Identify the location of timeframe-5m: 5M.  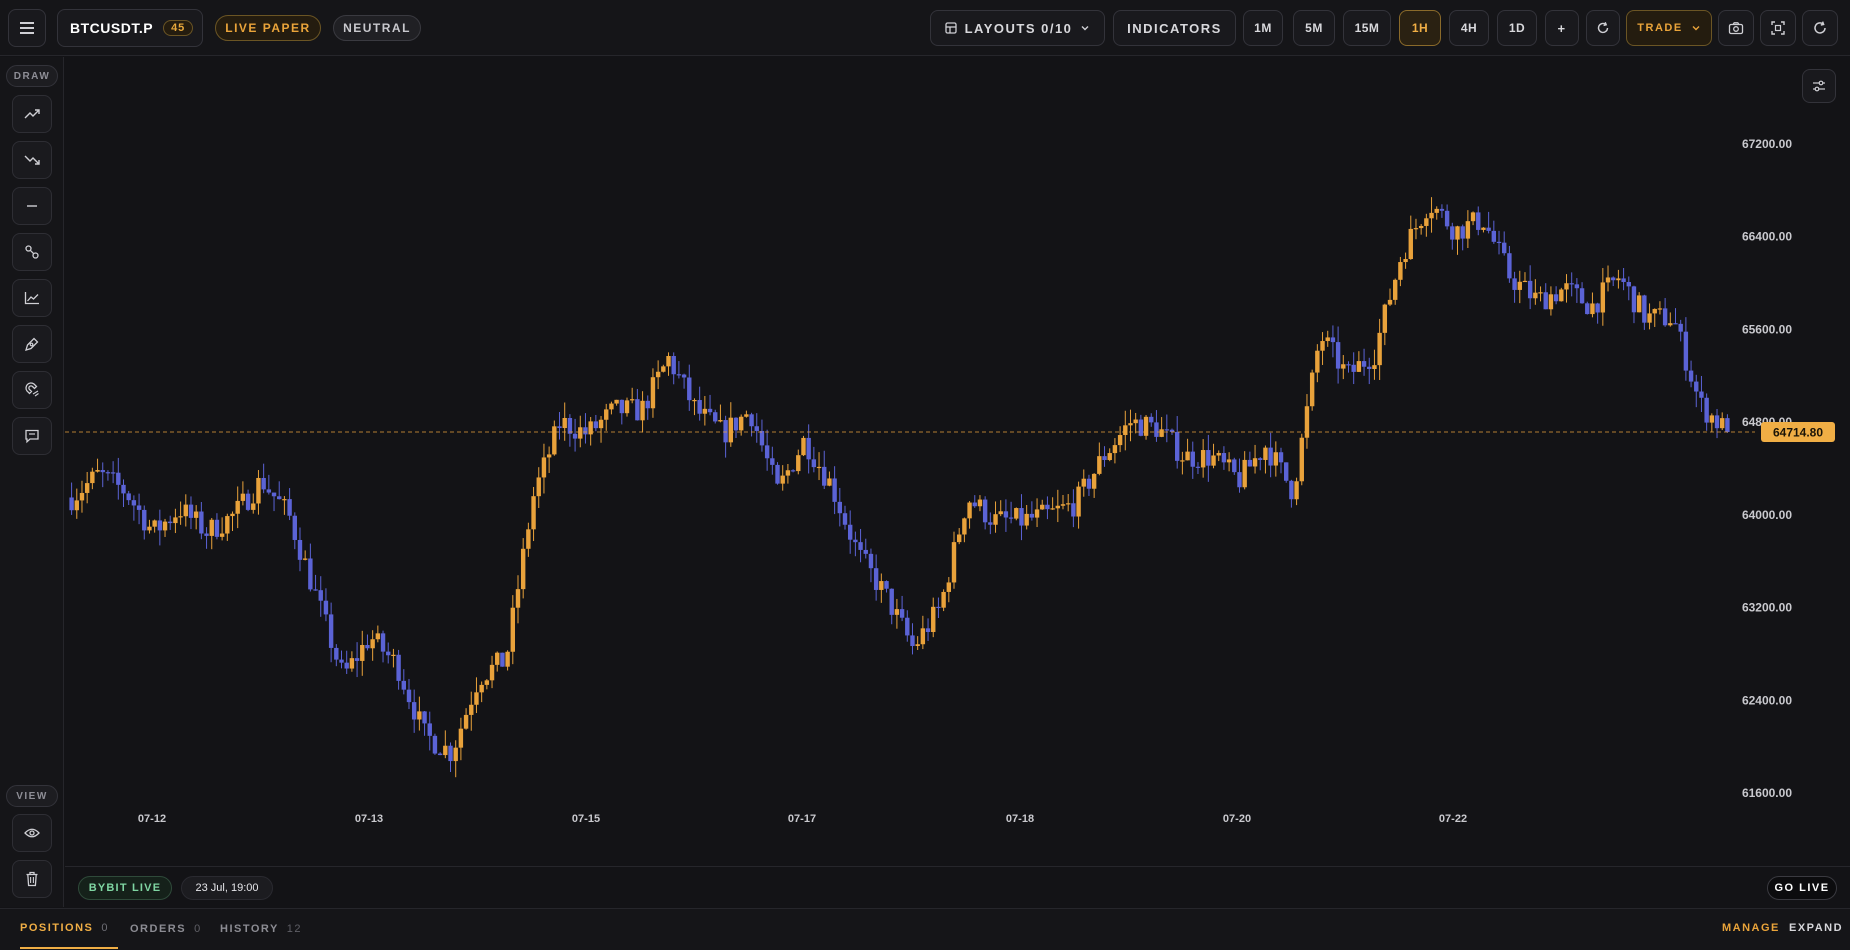
(1314, 28).